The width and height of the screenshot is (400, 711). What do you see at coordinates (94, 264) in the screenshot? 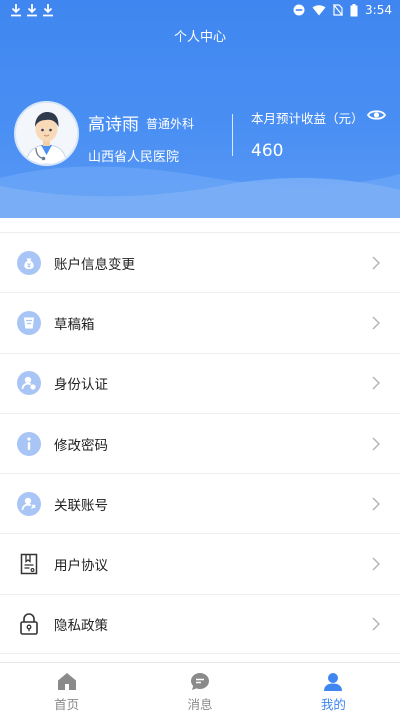
I see `menu-item-label: 账户信息变更` at bounding box center [94, 264].